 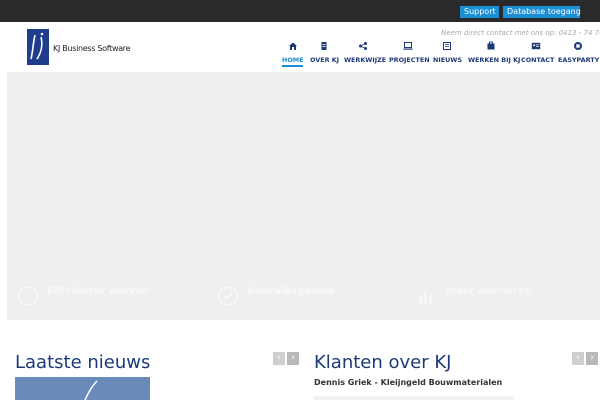 I want to click on feature-gebruiksgemak: Gebruiksgemak, so click(x=308, y=299).